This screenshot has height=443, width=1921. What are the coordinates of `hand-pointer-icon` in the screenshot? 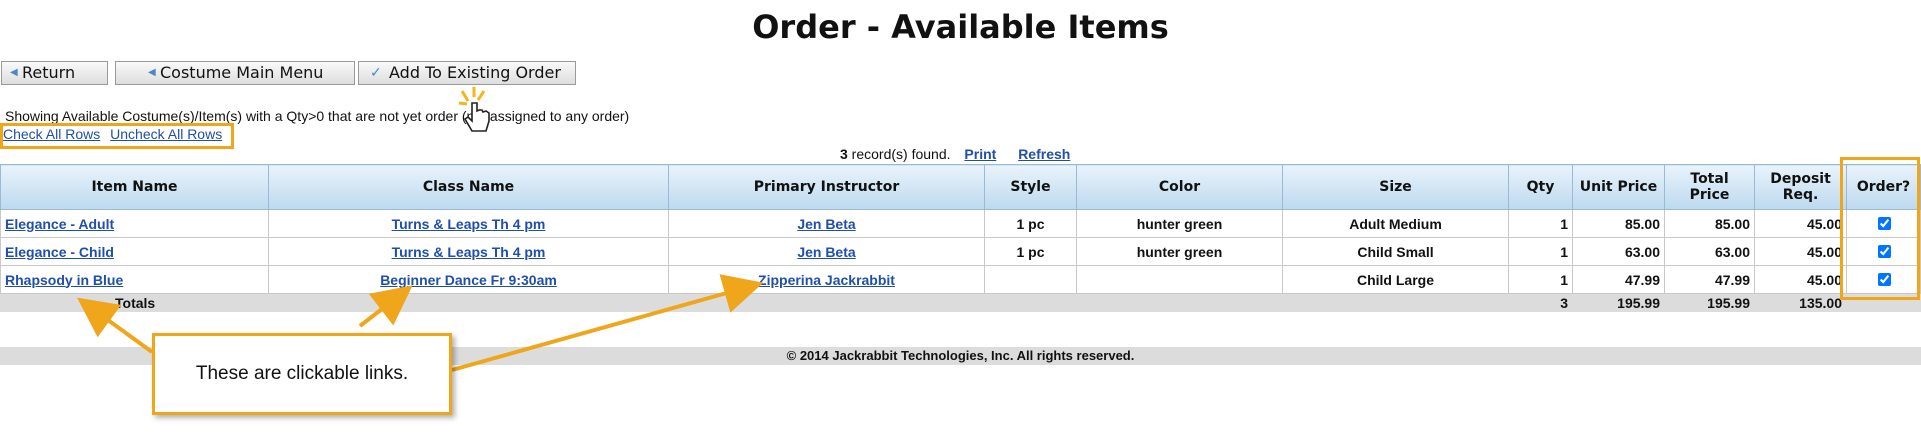 It's located at (474, 109).